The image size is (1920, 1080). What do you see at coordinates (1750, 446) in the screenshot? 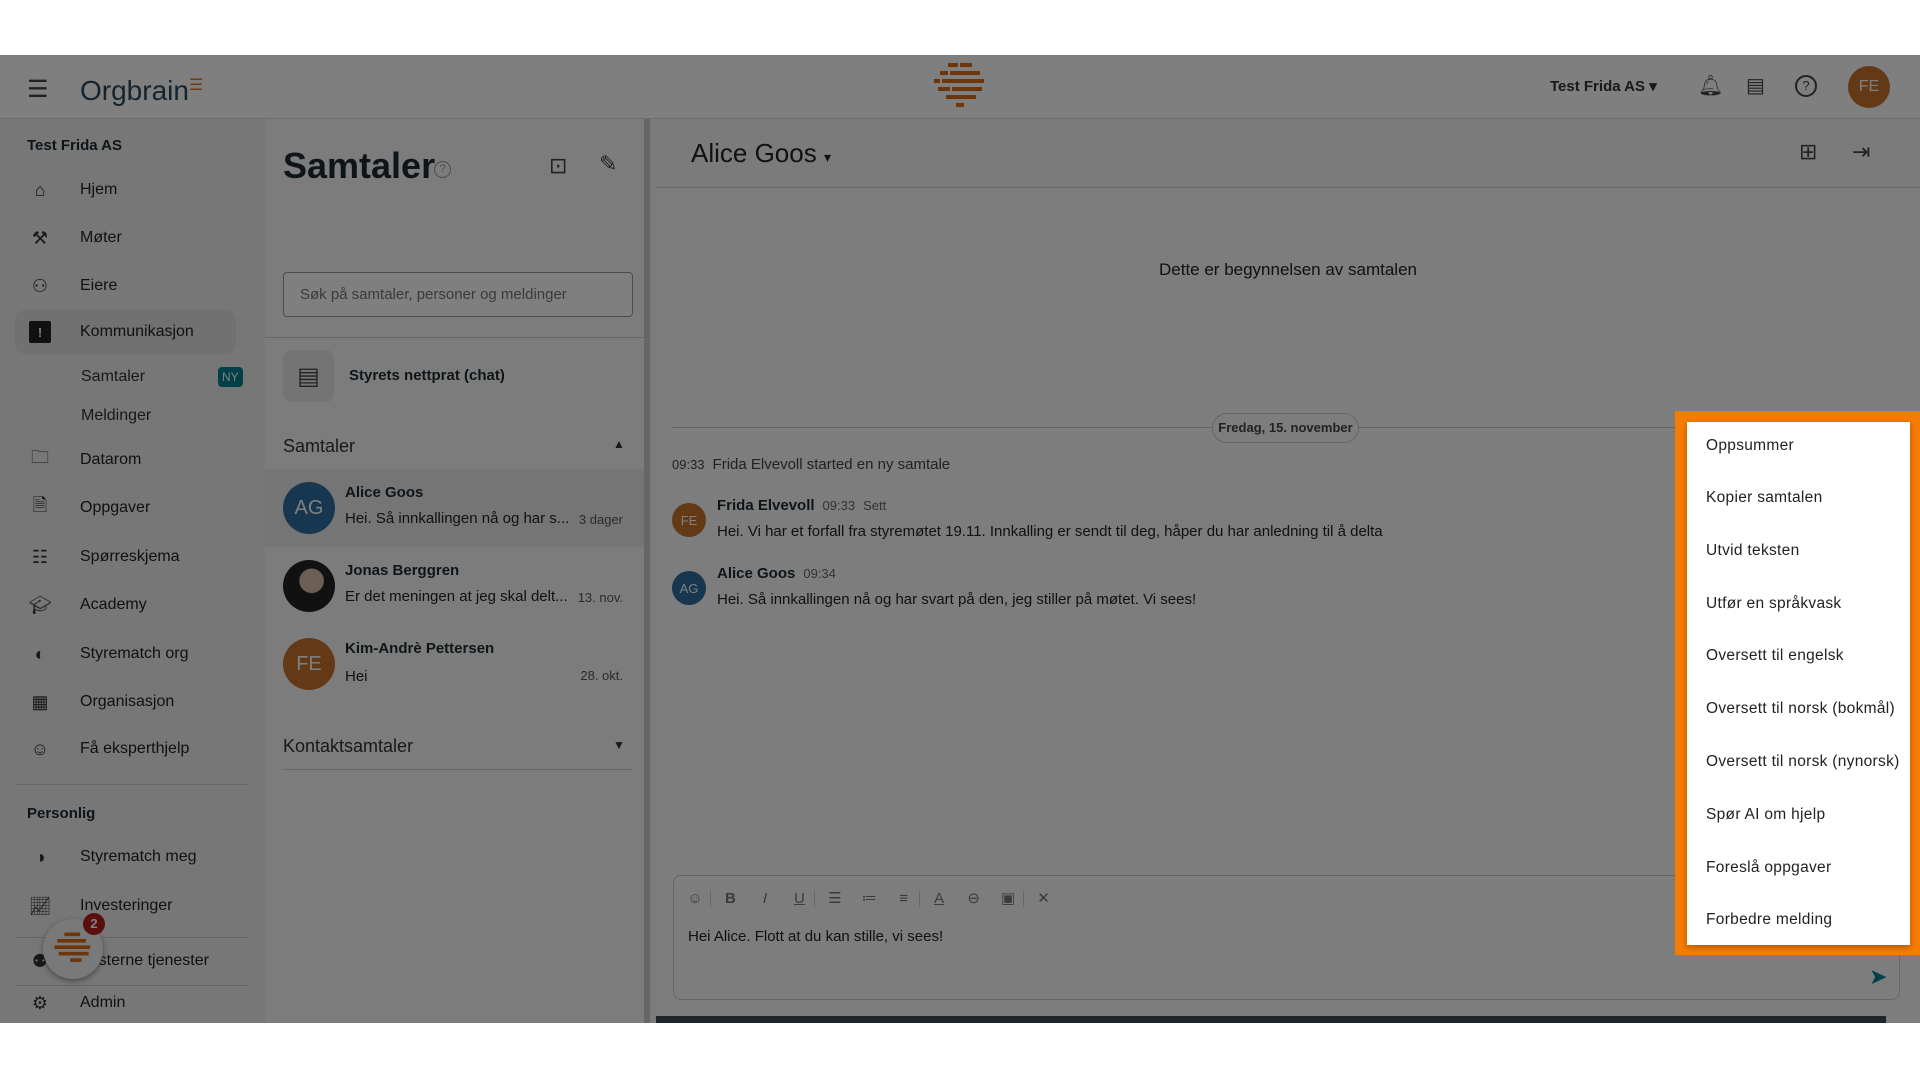
I see `menu-item-oppsummer: Oppsummer` at bounding box center [1750, 446].